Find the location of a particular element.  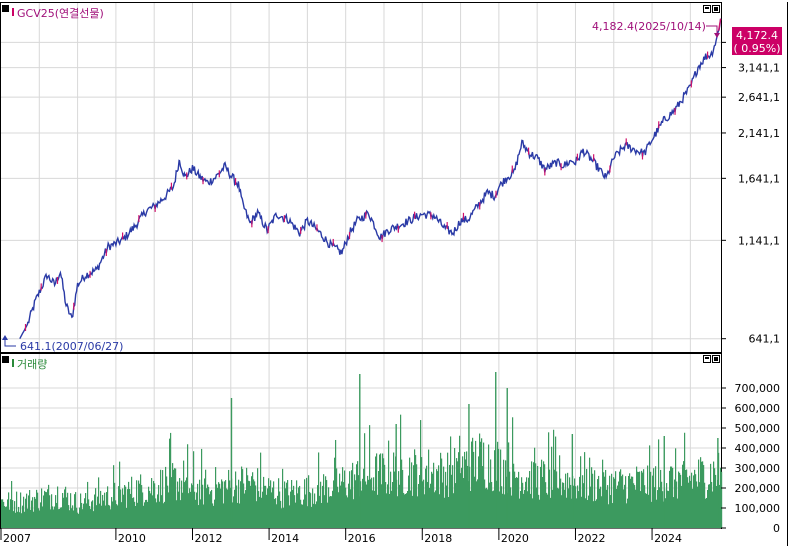

volume-y-tick-label: 500,000 is located at coordinates (758, 428).